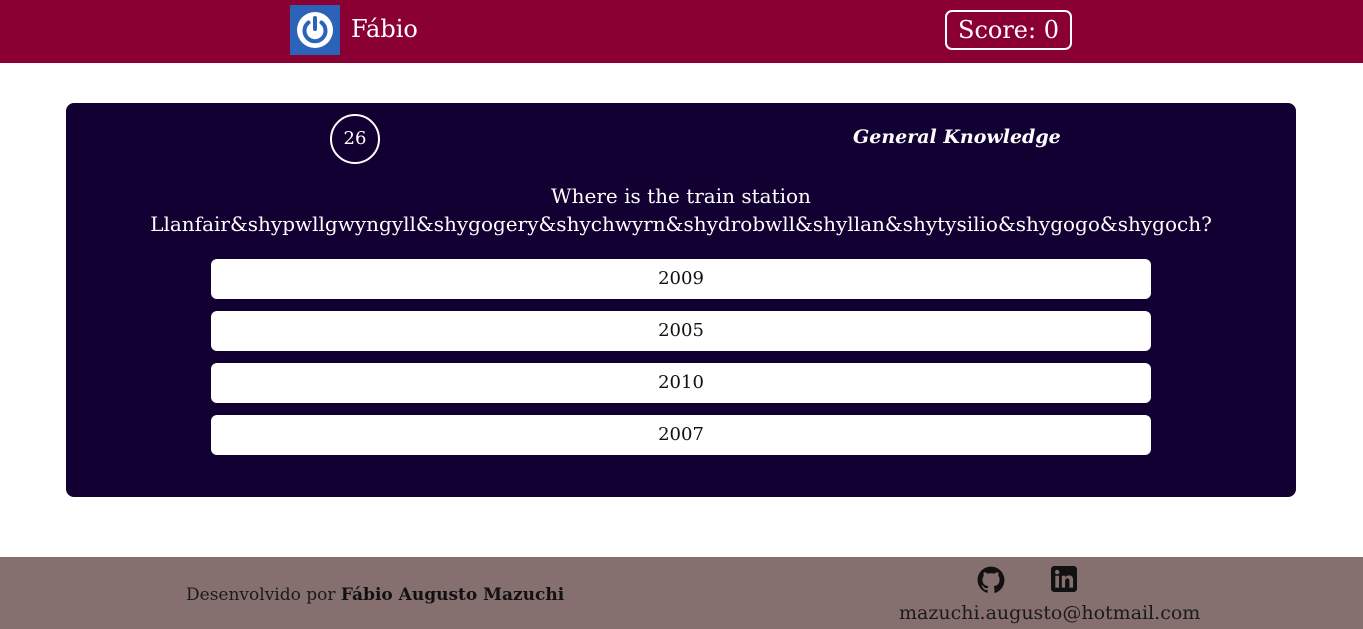 This screenshot has height=629, width=1363. What do you see at coordinates (384, 29) in the screenshot?
I see `username: Fábio` at bounding box center [384, 29].